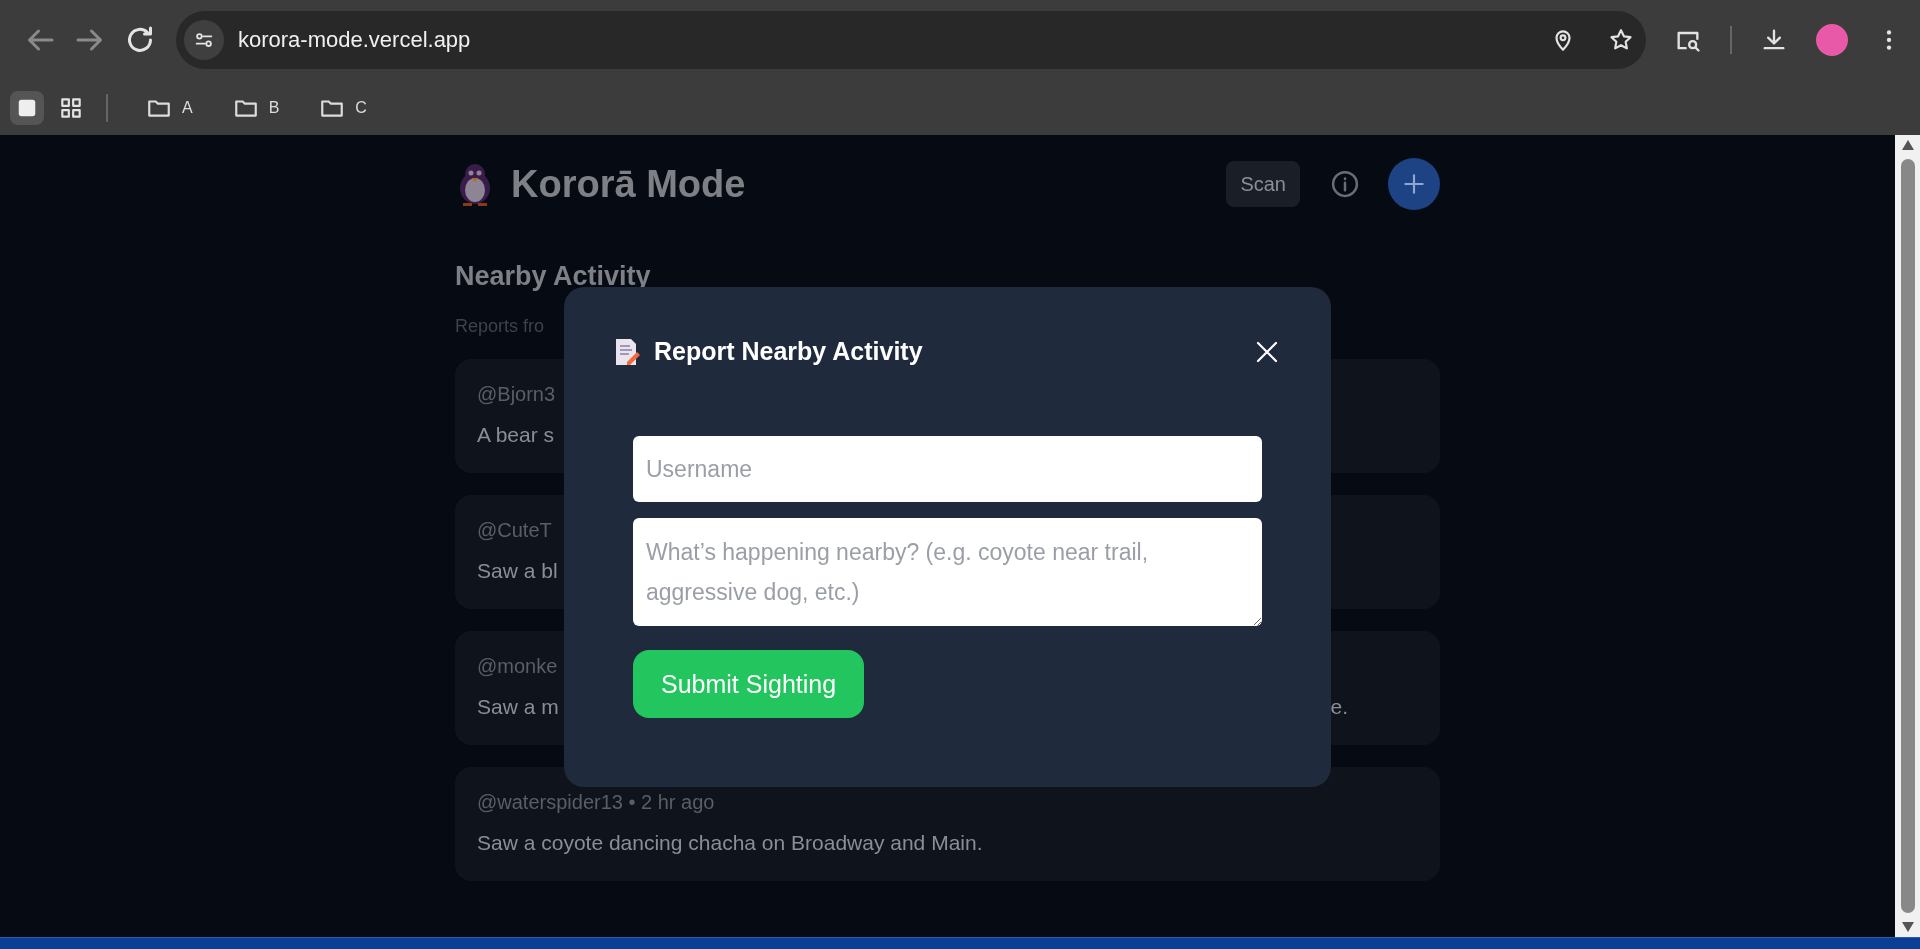 This screenshot has height=949, width=1920. Describe the element at coordinates (629, 184) in the screenshot. I see `app-title: Kororā Mode` at that location.